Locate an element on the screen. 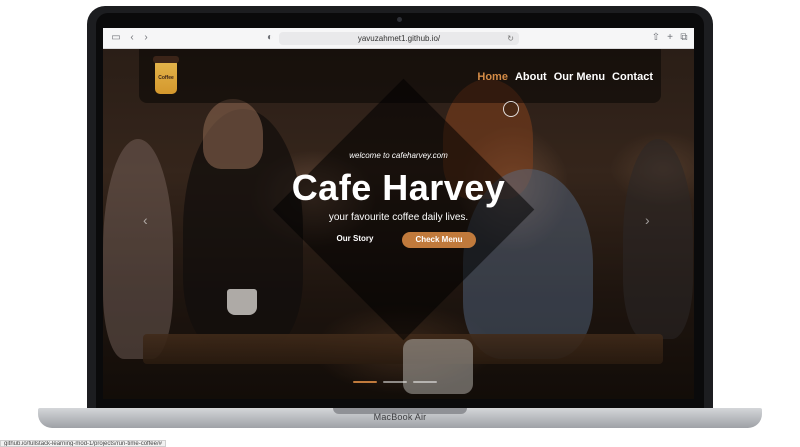  laptop-brand-label: MacBook Air is located at coordinates (400, 417).